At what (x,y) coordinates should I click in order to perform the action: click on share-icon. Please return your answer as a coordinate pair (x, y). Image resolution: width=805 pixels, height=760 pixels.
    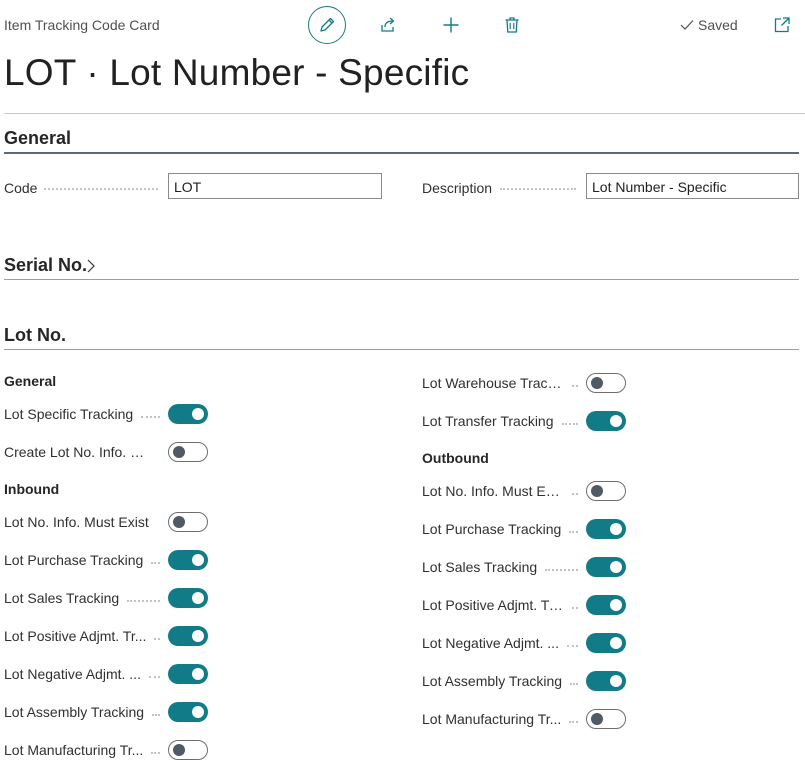
    Looking at the image, I should click on (388, 24).